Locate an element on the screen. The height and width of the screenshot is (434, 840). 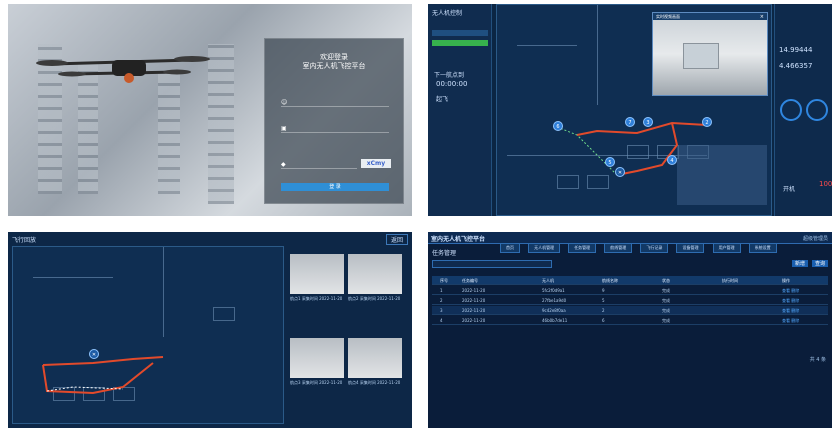
telemetry-value-a: 14.99444 is located at coordinates (796, 50).